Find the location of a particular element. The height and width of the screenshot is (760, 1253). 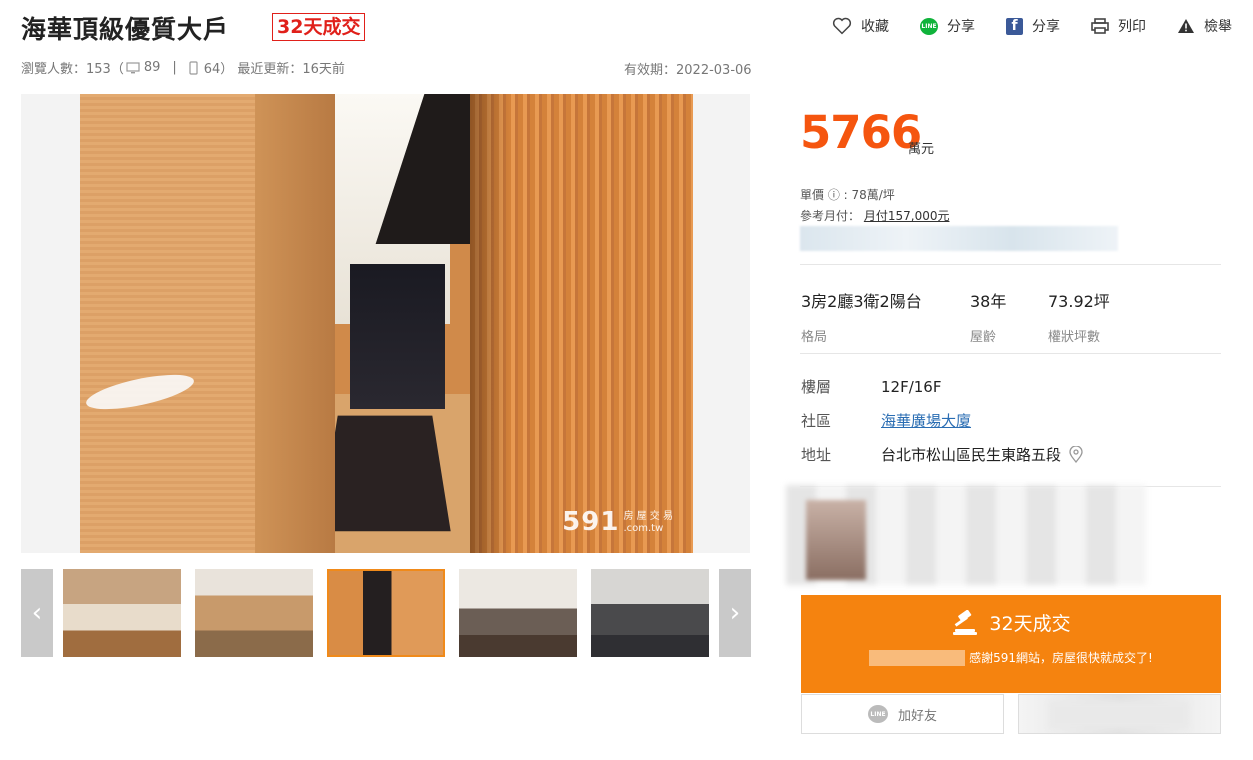

floor-value: 12F/16F is located at coordinates (911, 386).